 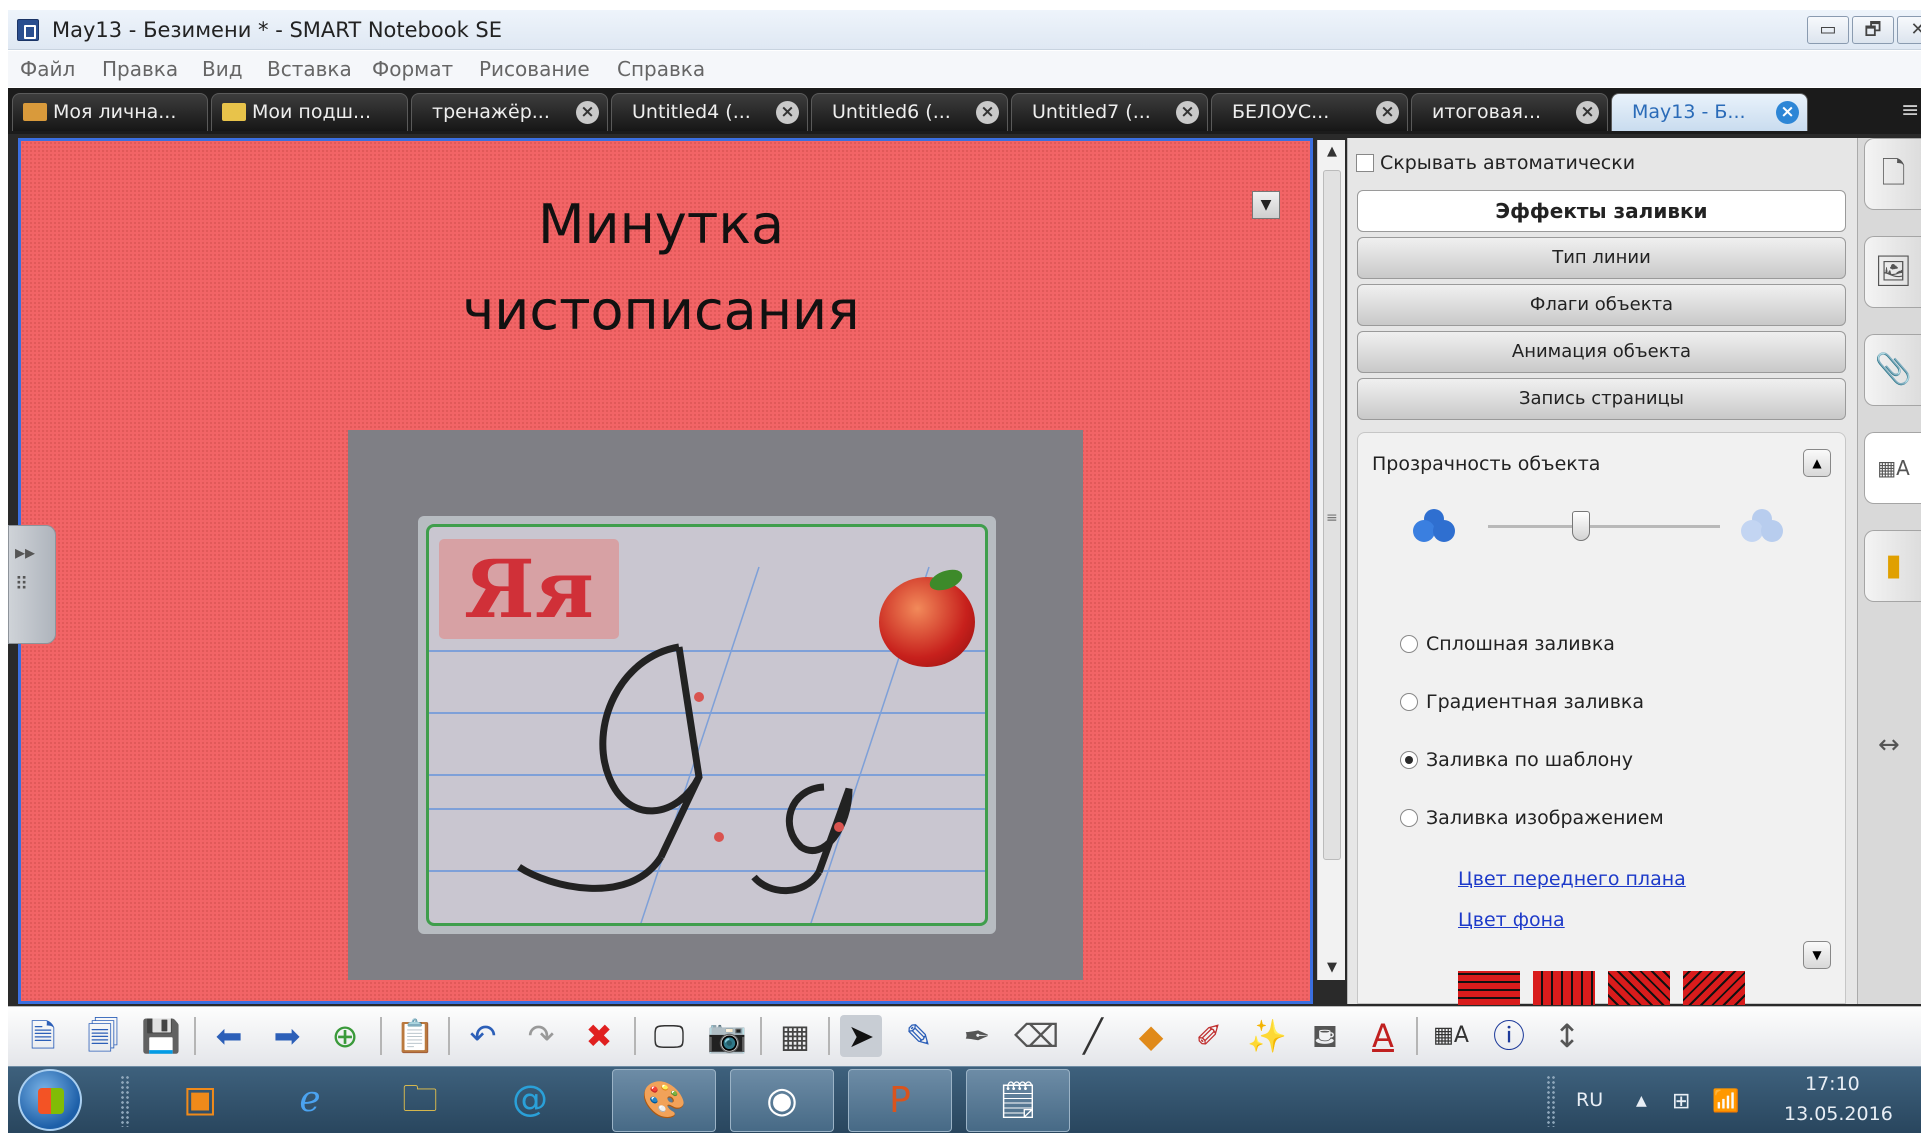 What do you see at coordinates (669, 1036) in the screenshot?
I see `screen-icon: 🖵` at bounding box center [669, 1036].